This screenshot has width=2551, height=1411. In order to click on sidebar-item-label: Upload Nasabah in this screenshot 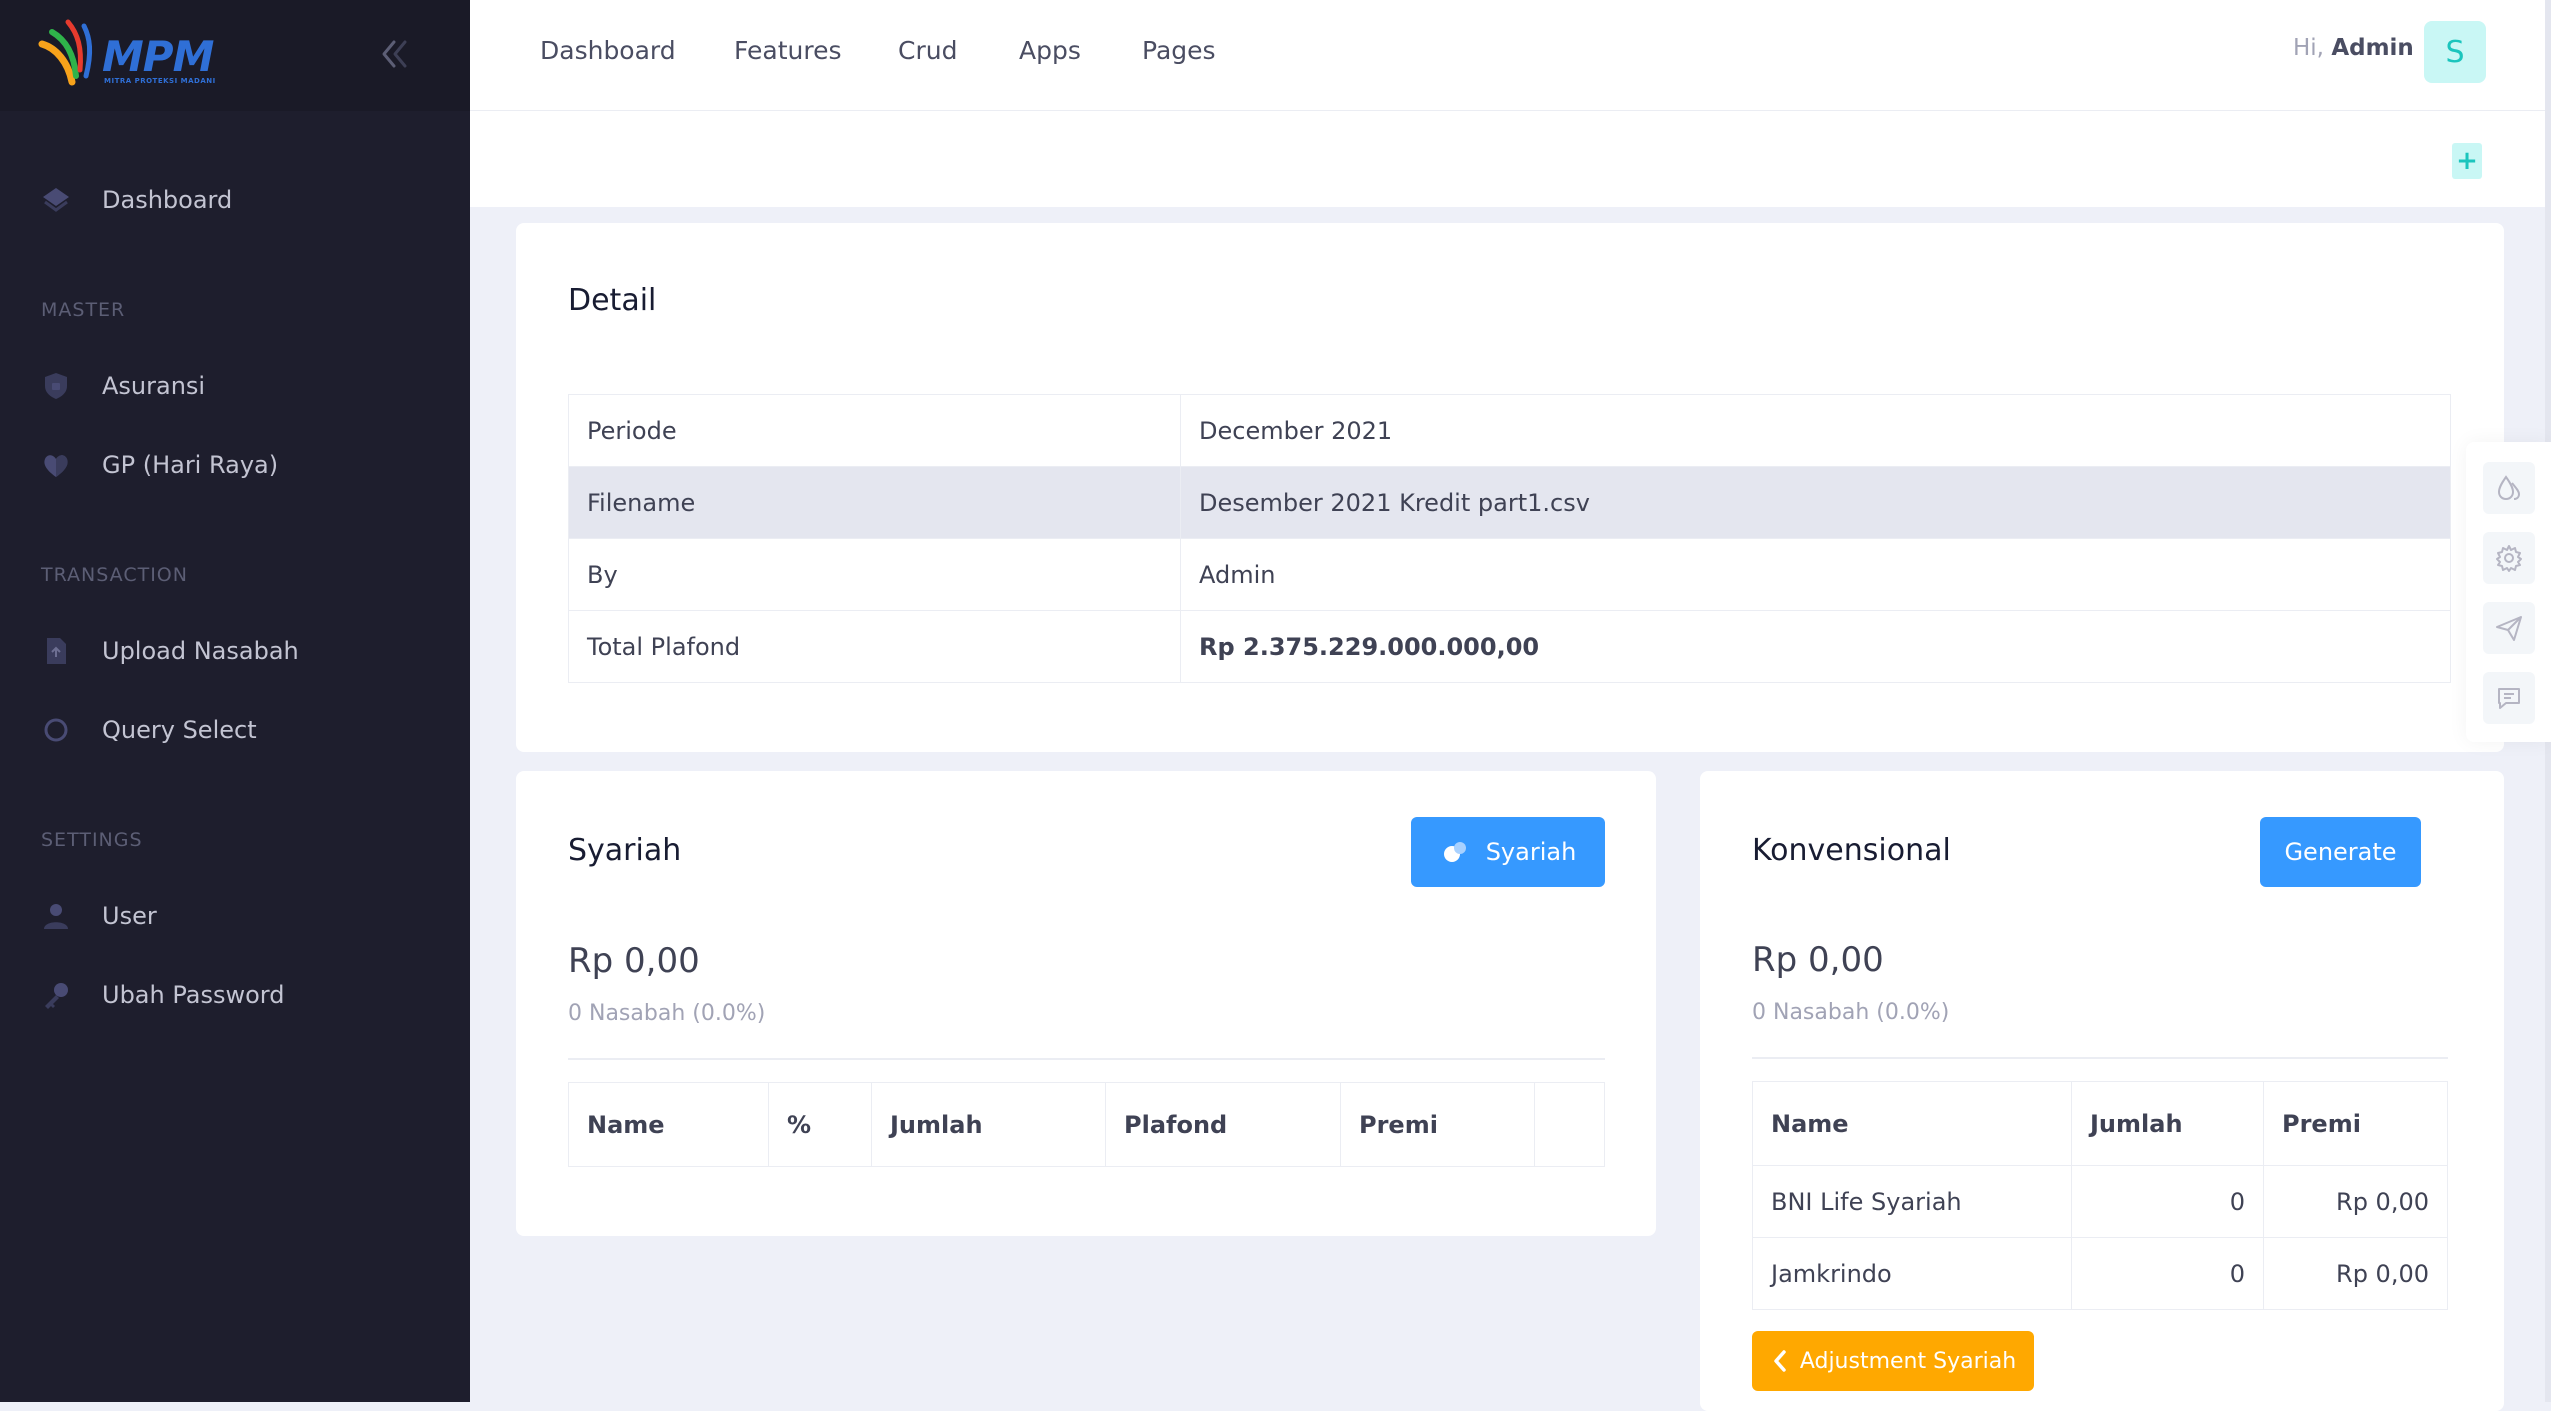, I will do `click(200, 651)`.